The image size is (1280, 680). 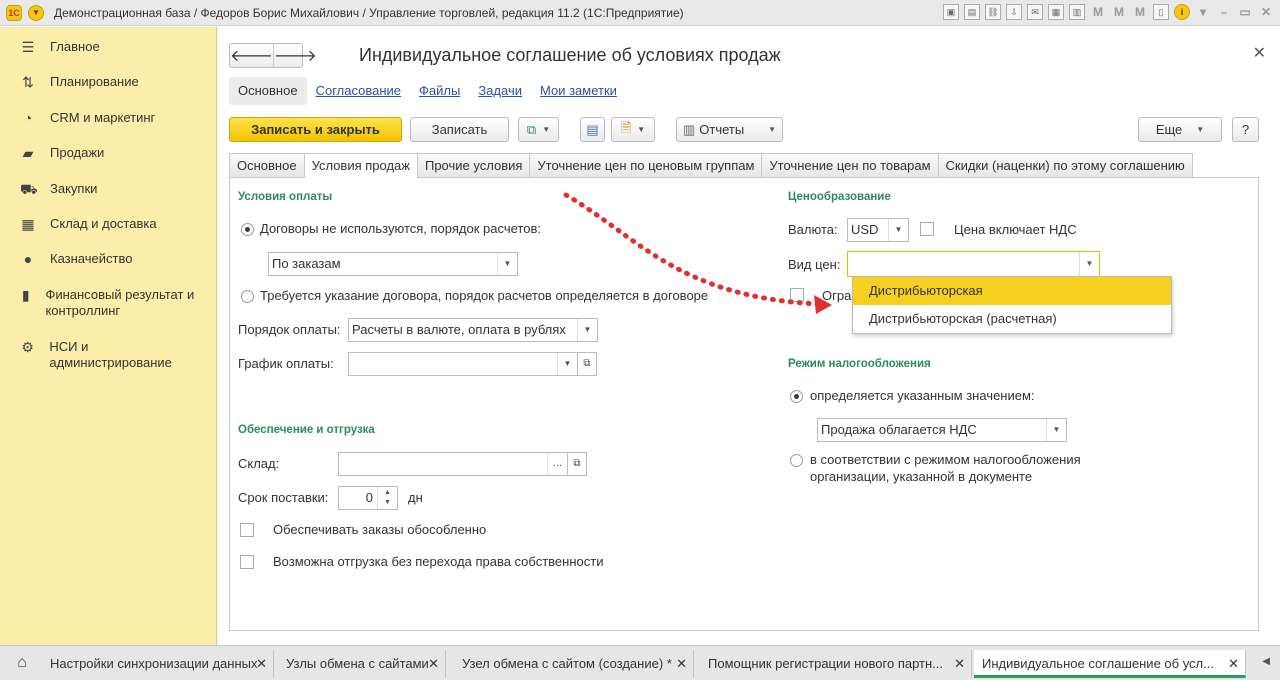 I want to click on taskbar-item: Помощник регистрации нового партн... ✕, so click(x=836, y=664).